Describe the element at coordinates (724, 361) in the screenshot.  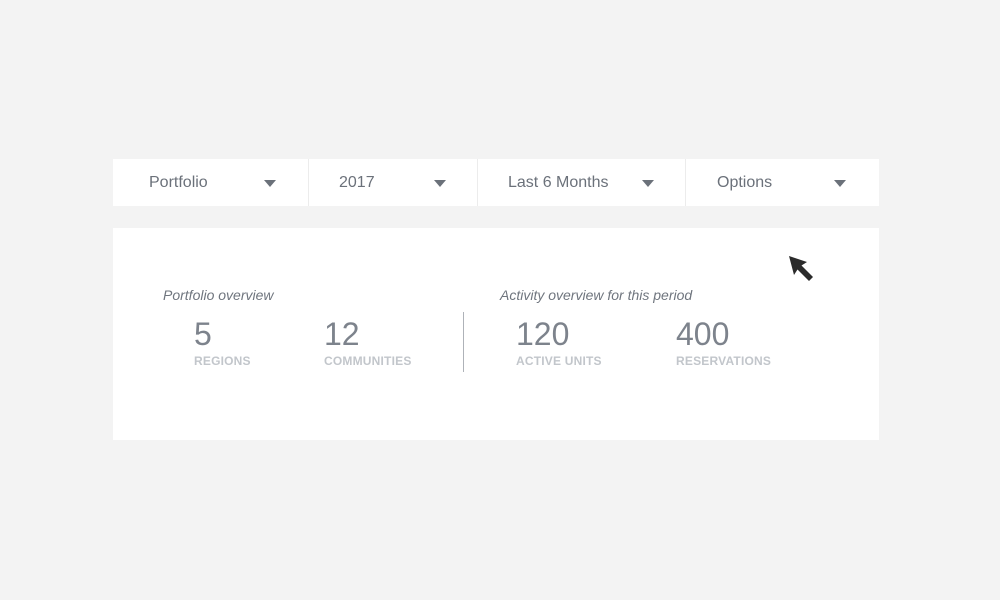
I see `reservations-label: RESERVATIONS` at that location.